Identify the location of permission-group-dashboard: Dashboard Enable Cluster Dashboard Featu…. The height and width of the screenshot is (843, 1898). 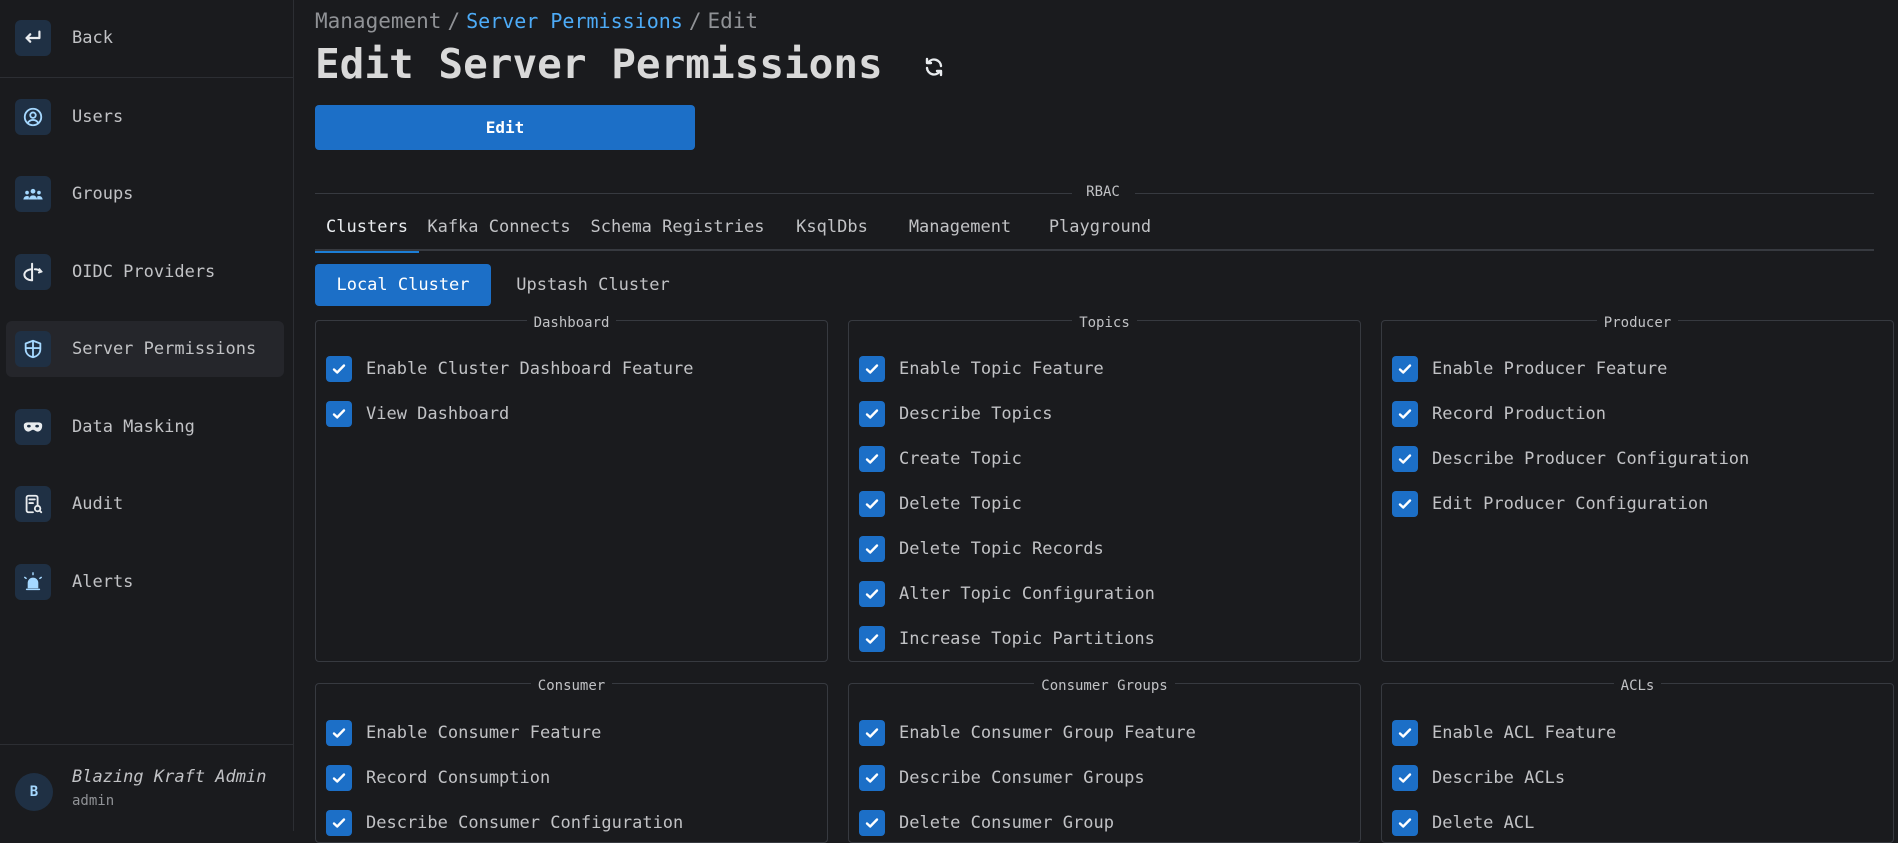
(571, 488).